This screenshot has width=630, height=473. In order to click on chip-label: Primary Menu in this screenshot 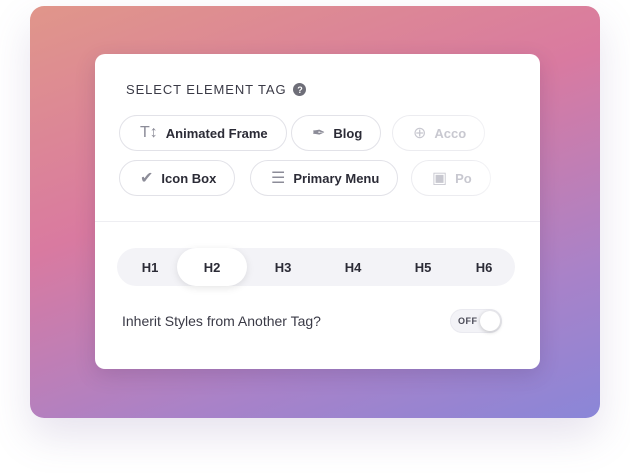, I will do `click(336, 178)`.